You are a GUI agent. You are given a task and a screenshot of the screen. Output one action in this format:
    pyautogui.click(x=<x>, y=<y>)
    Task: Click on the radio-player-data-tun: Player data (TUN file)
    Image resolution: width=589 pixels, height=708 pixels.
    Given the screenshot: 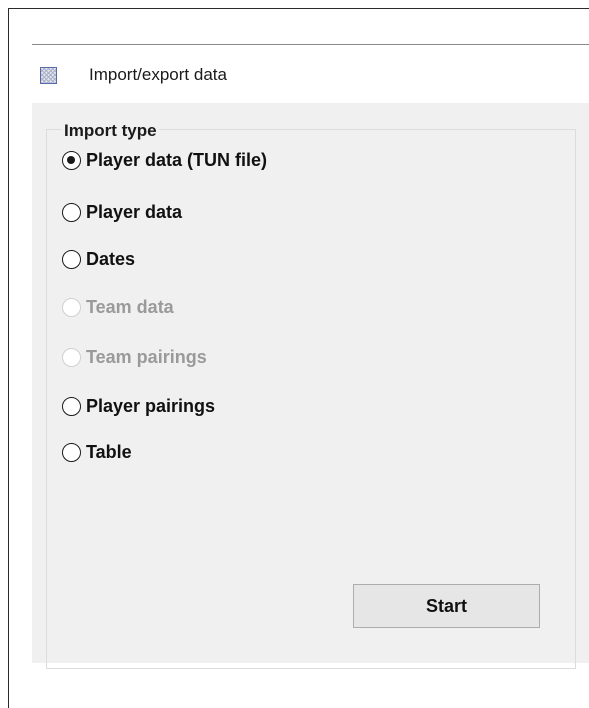 What is the action you would take?
    pyautogui.click(x=164, y=160)
    